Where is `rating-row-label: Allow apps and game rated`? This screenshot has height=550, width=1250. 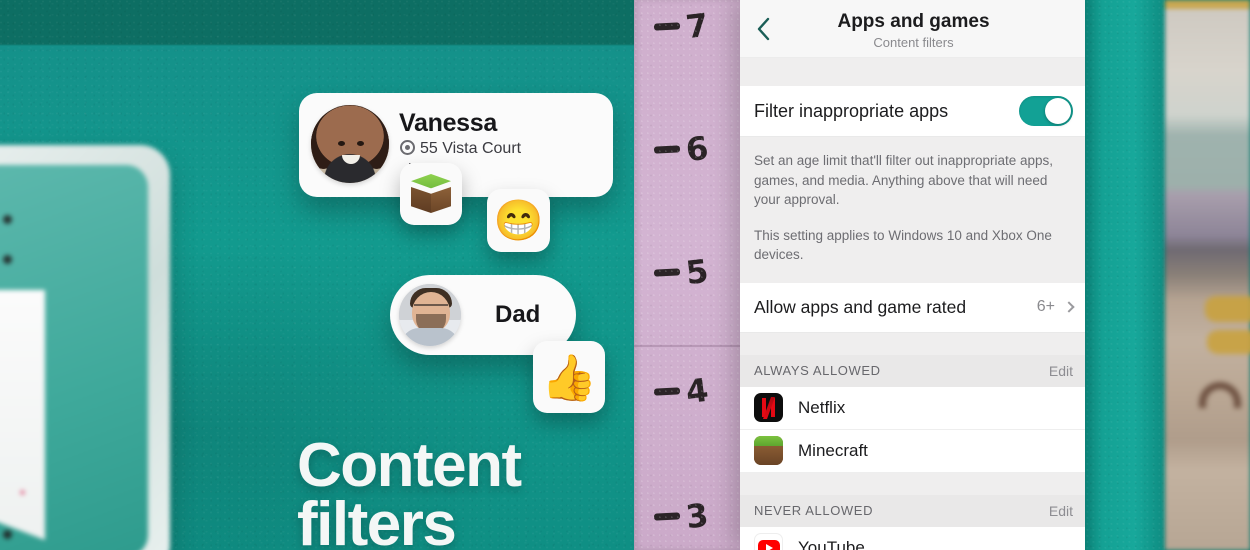
rating-row-label: Allow apps and game rated is located at coordinates (860, 306).